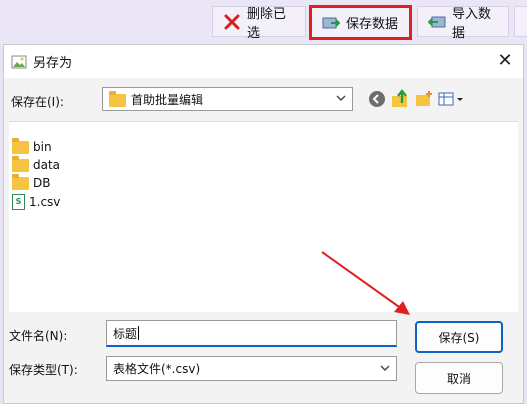 The width and height of the screenshot is (527, 404). I want to click on save-button-label: 保存(S), so click(459, 337).